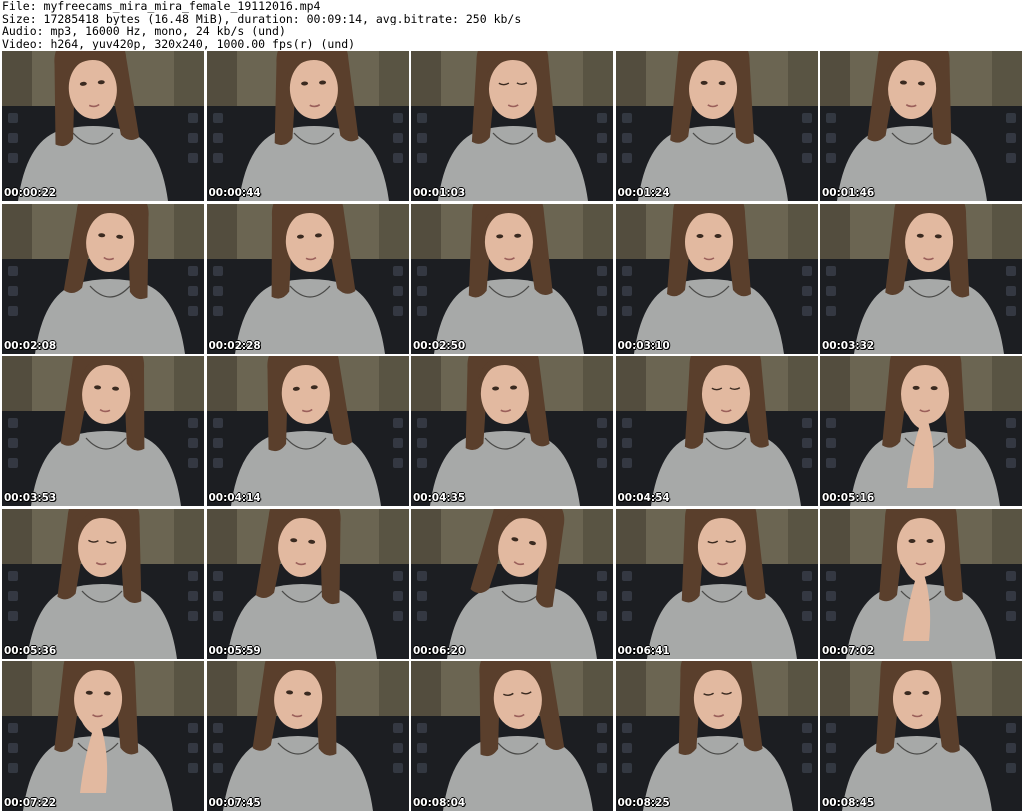 The height and width of the screenshot is (811, 1024). What do you see at coordinates (848, 345) in the screenshot?
I see `frame-timestamp: 00:03:32` at bounding box center [848, 345].